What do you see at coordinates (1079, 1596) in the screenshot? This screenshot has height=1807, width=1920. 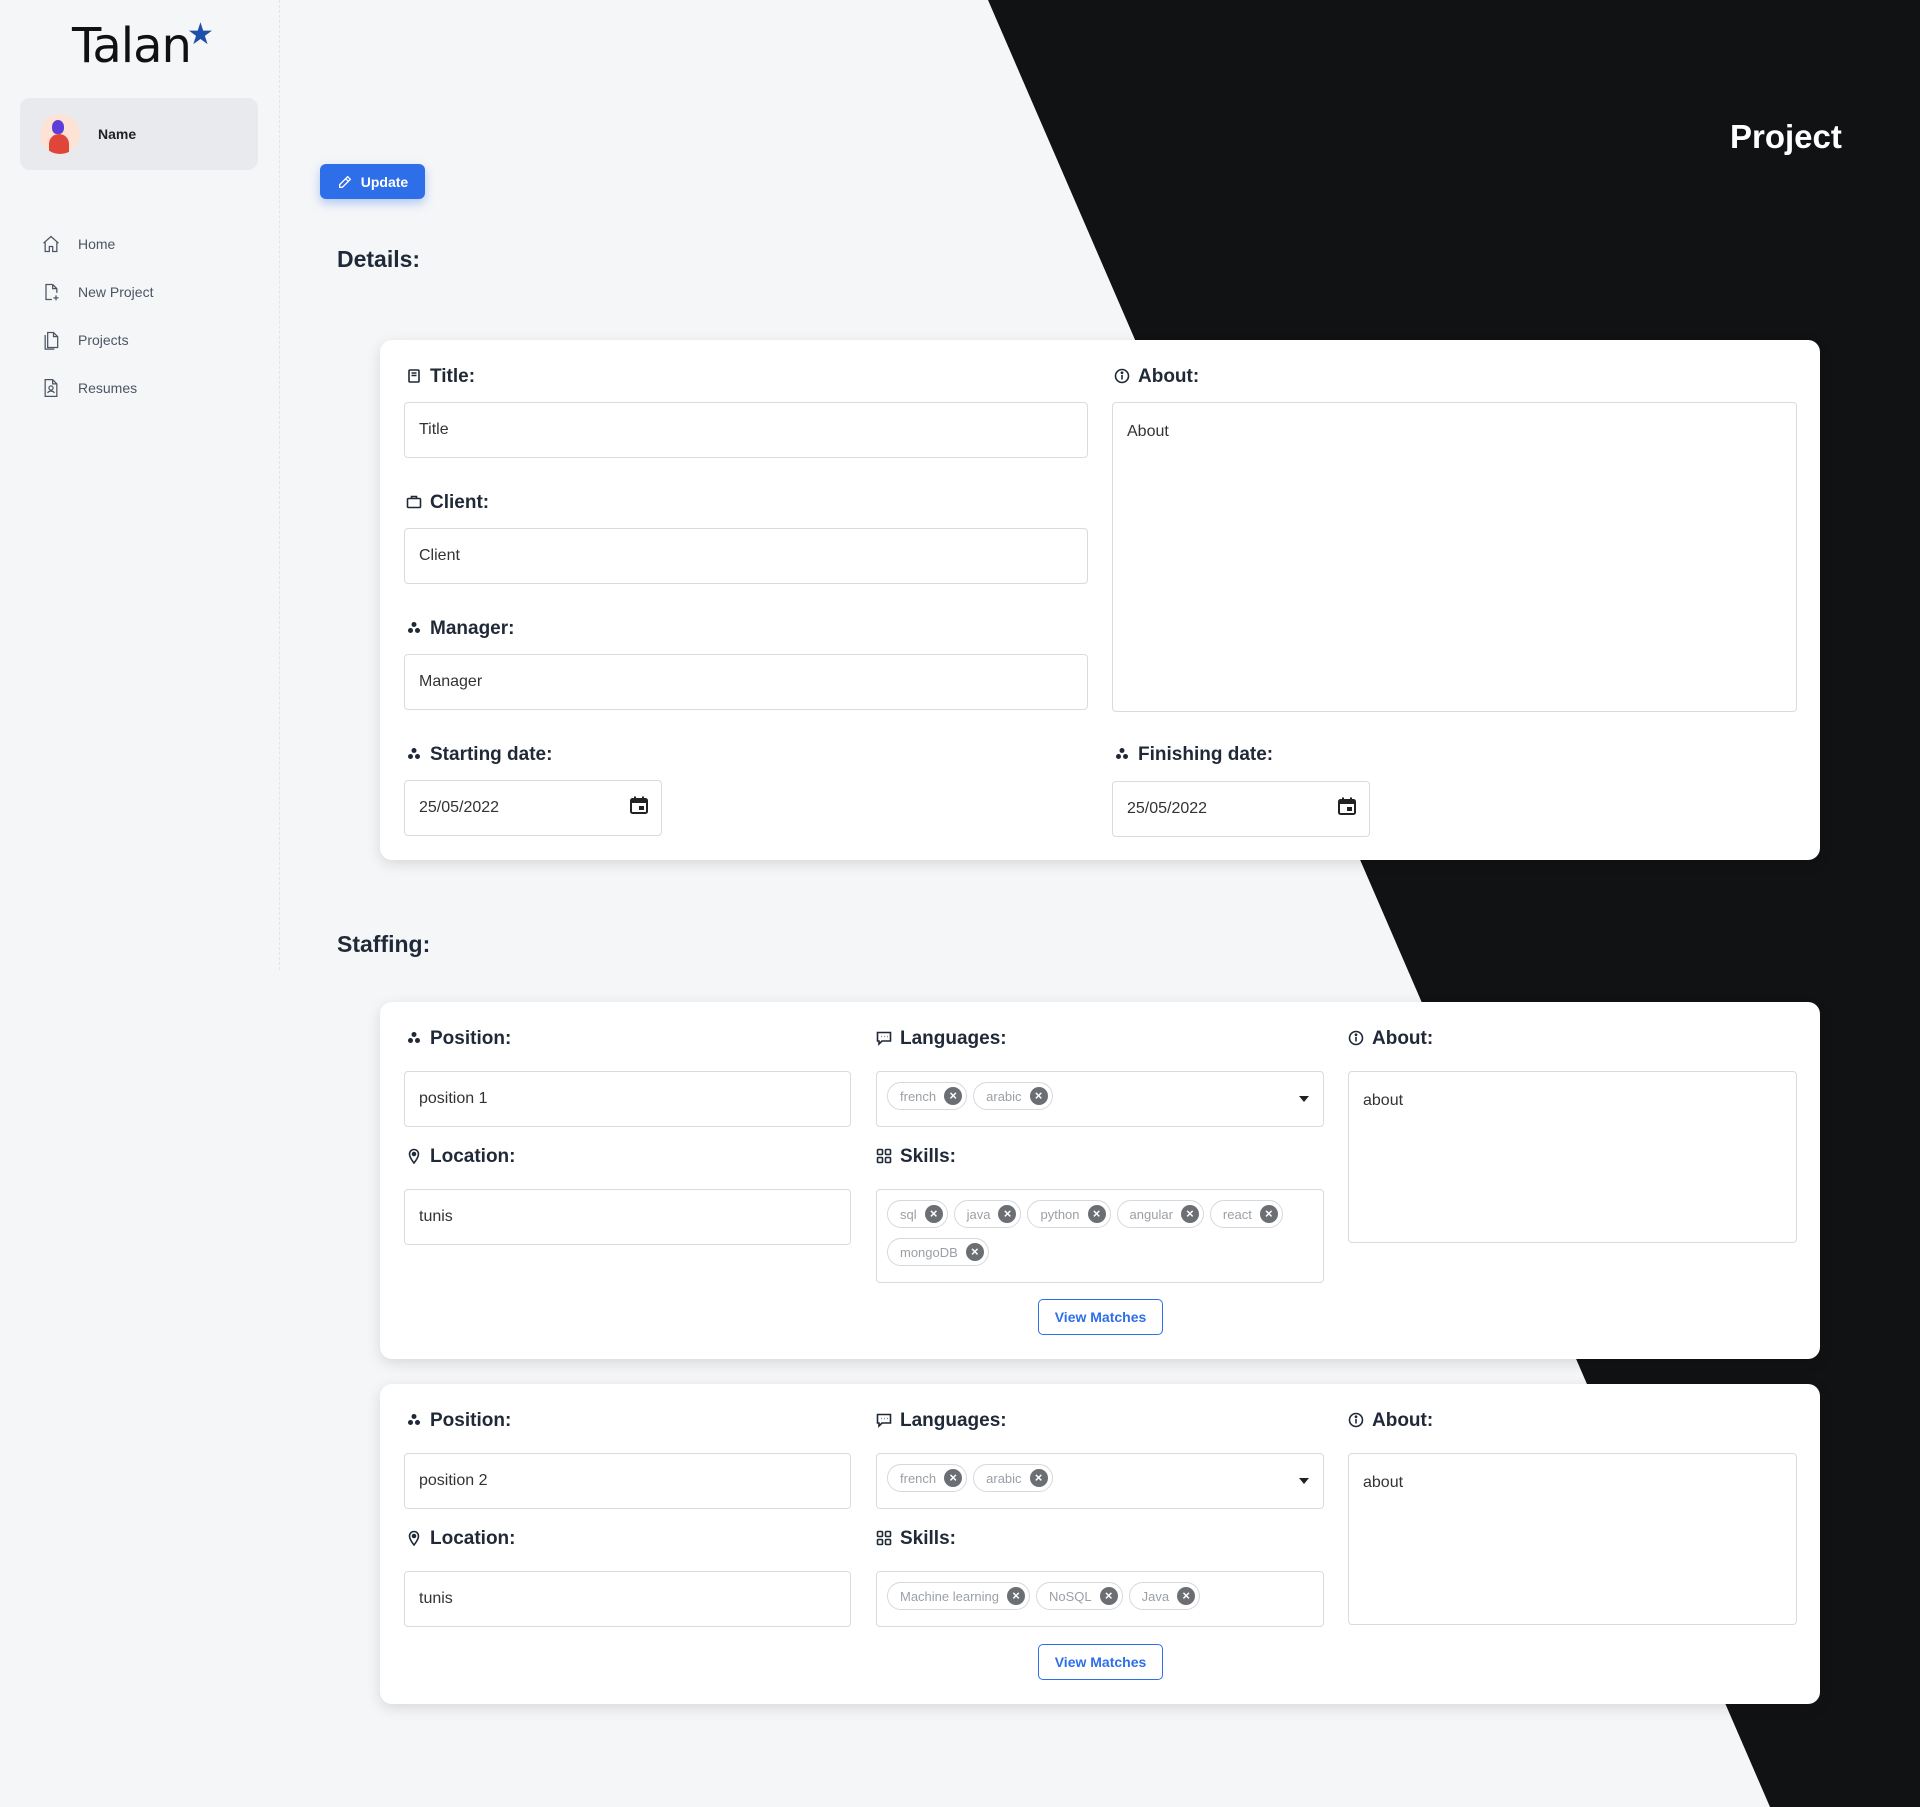 I see `skill-chip: NoSQL ×` at bounding box center [1079, 1596].